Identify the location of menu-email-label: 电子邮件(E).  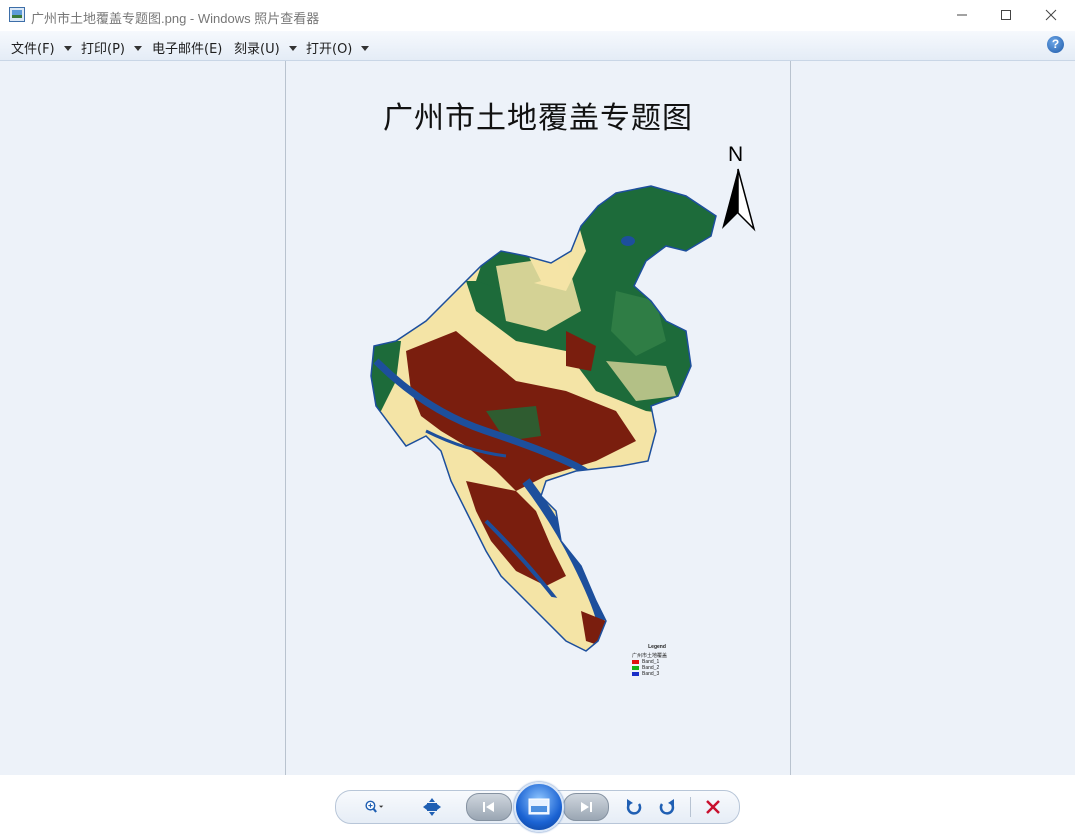
(187, 49).